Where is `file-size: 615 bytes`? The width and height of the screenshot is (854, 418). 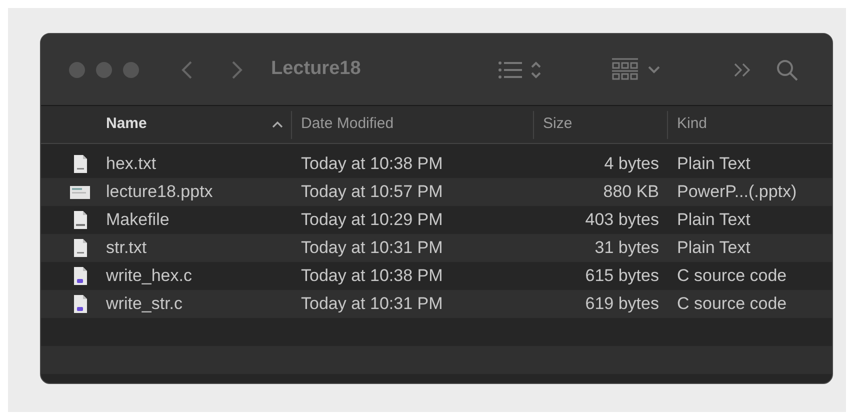
file-size: 615 bytes is located at coordinates (622, 276).